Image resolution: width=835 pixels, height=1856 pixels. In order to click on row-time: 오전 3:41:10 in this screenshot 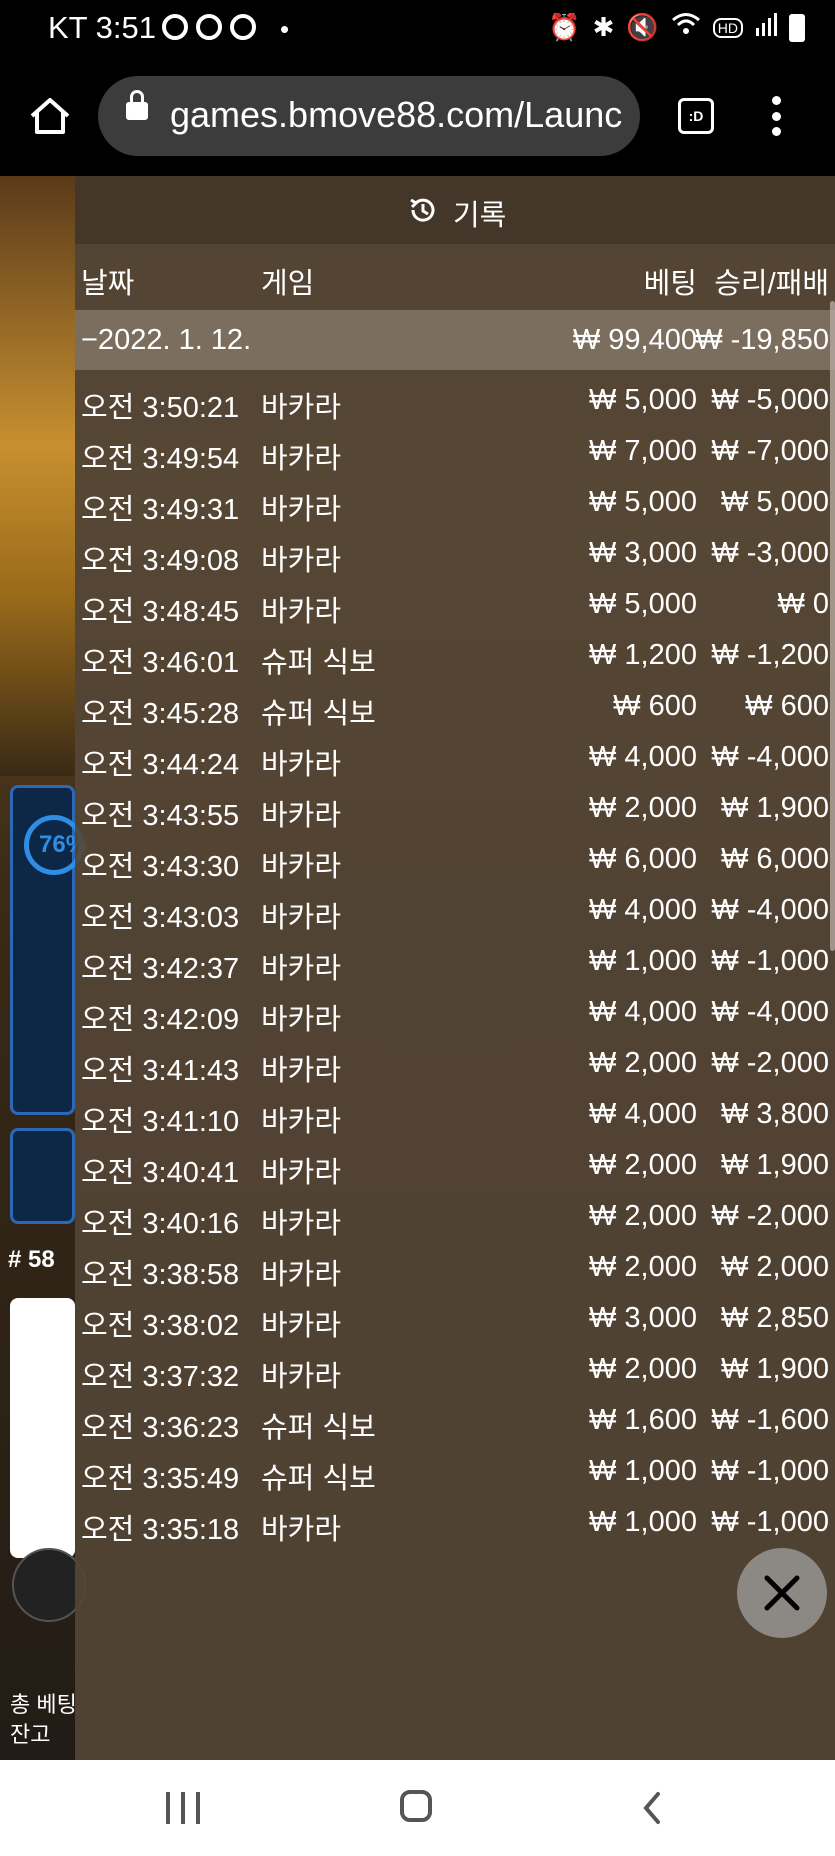, I will do `click(160, 1122)`.